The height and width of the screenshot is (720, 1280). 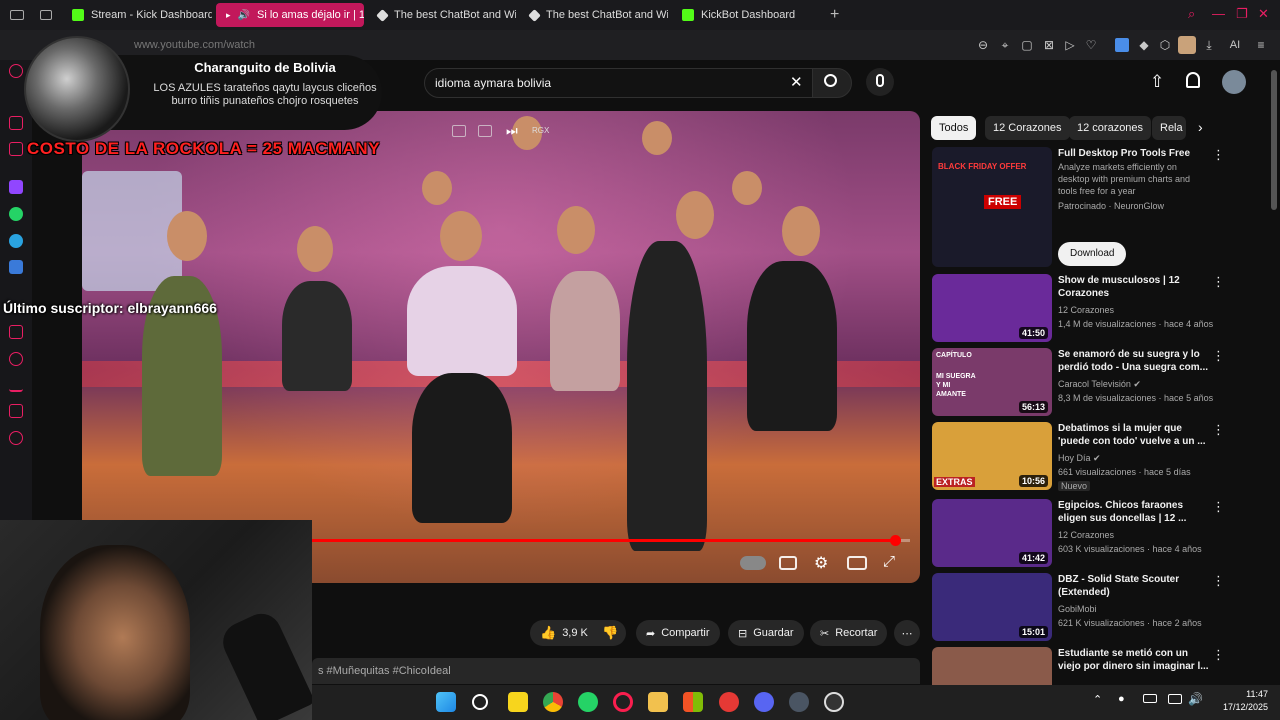 I want to click on share-button: ➦ Compartir, so click(x=678, y=633).